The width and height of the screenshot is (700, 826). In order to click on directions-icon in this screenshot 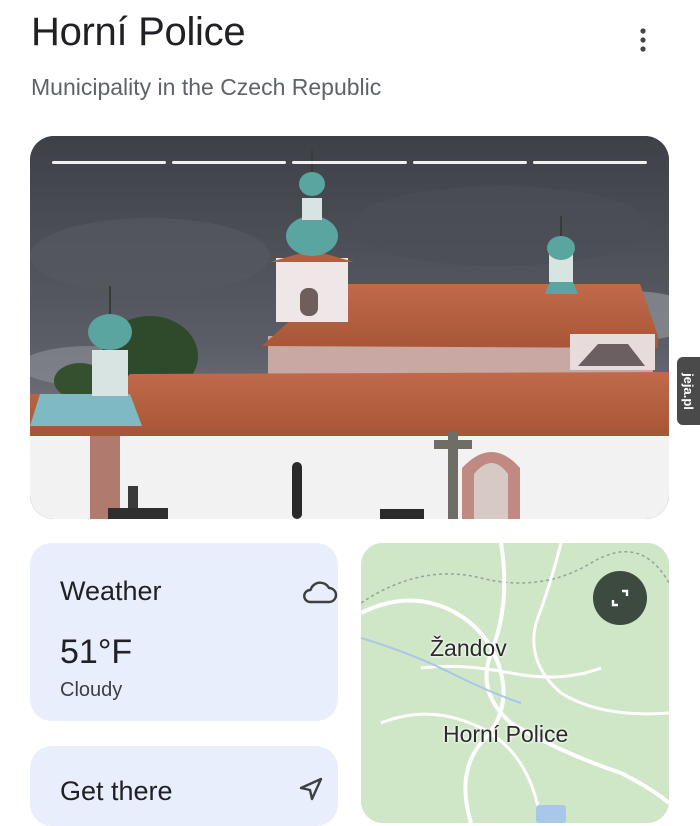, I will do `click(311, 789)`.